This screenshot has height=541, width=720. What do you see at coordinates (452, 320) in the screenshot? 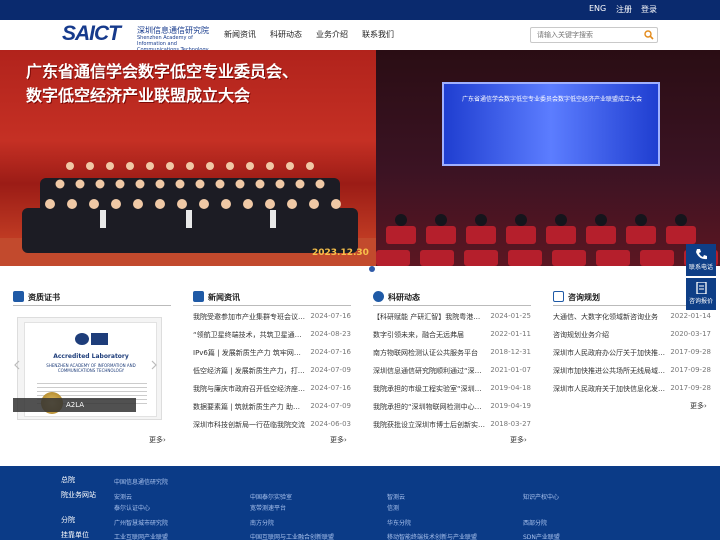
I see `list-item: 【科研赋能 产研汇智】我院粤港大… 2024-01-25` at bounding box center [452, 320].